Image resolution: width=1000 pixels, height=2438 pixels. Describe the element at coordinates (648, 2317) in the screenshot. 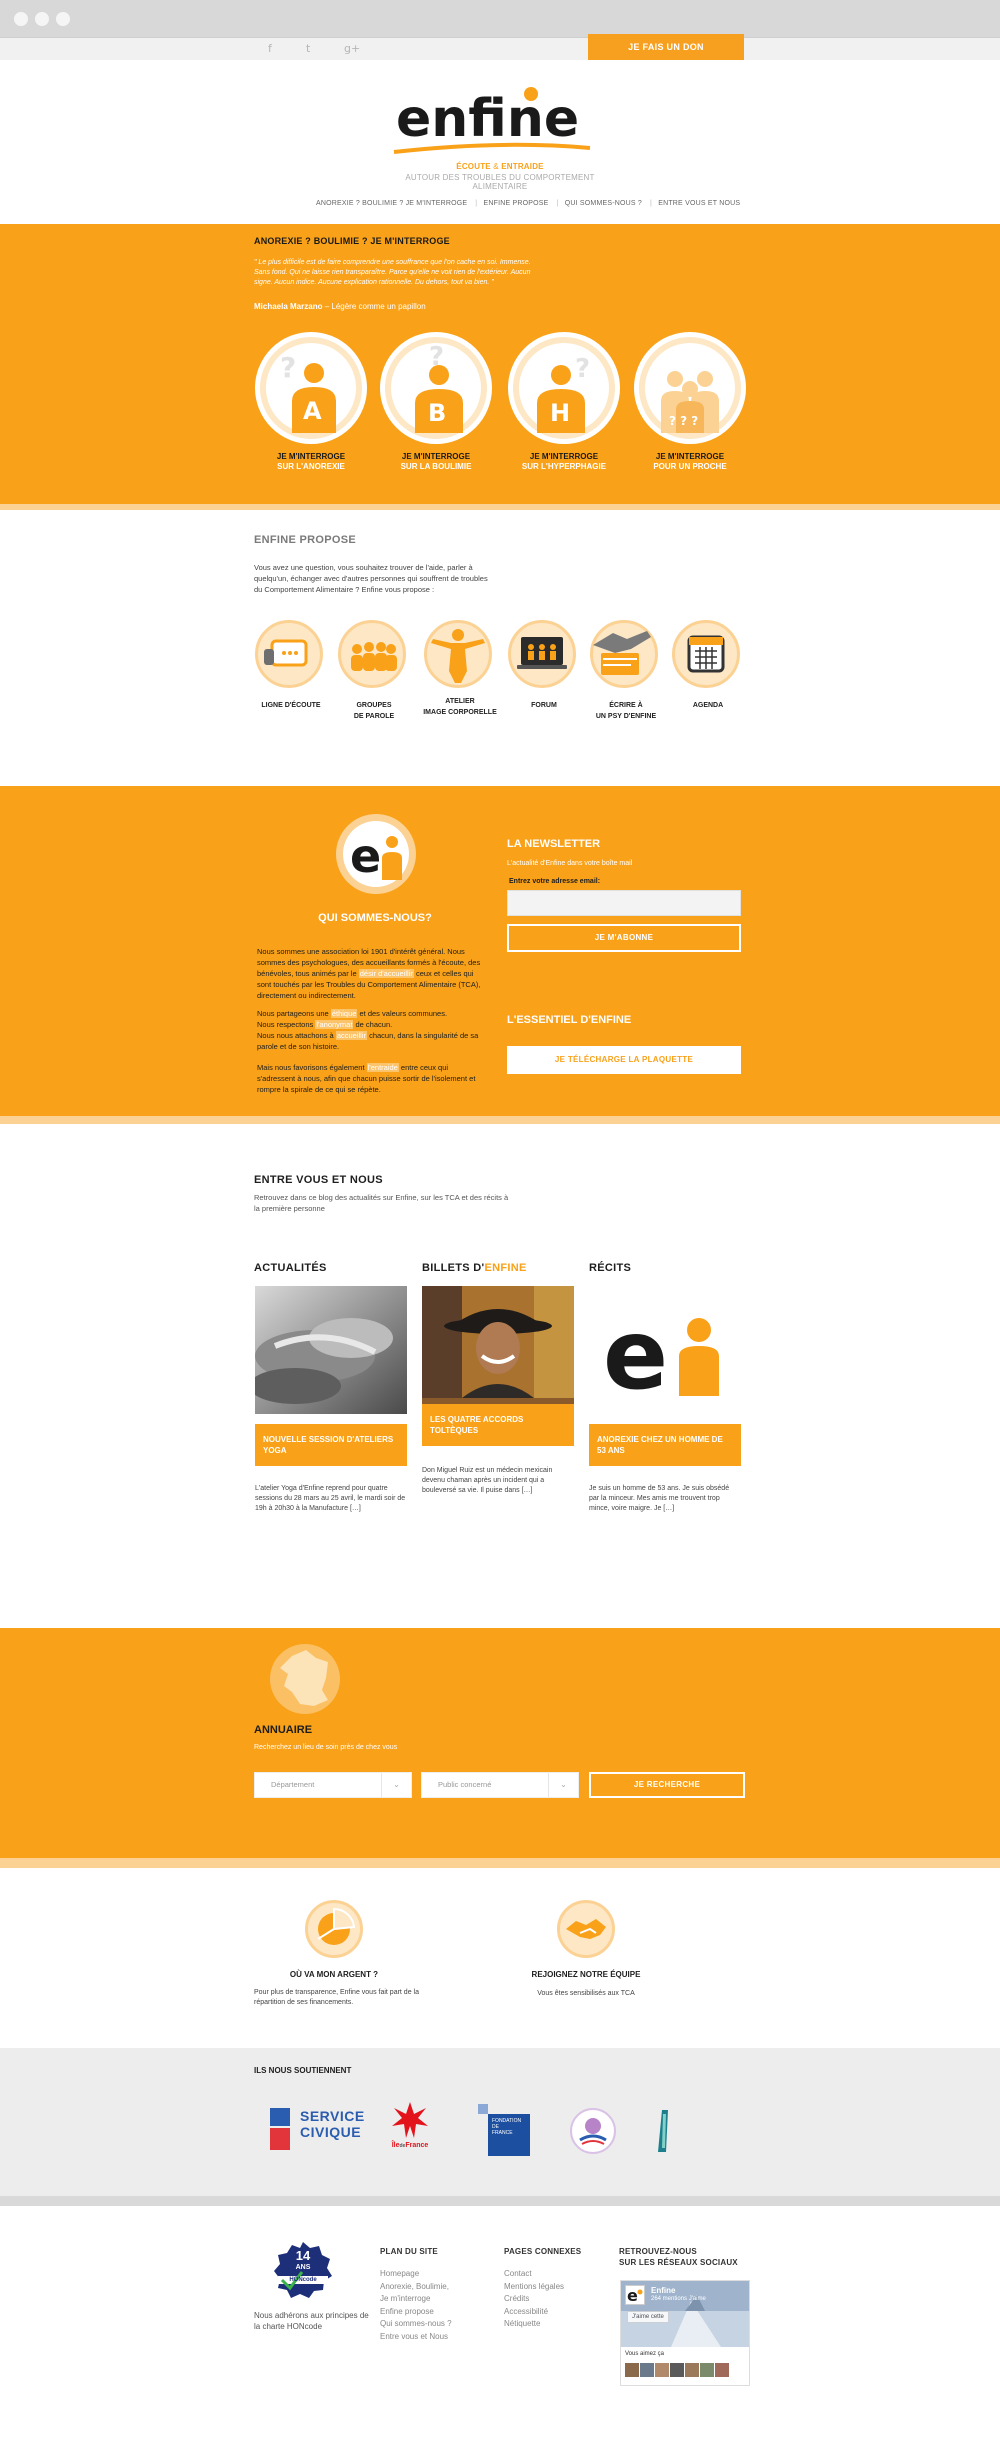

I see `facebook-like-button: J'aime cette` at that location.